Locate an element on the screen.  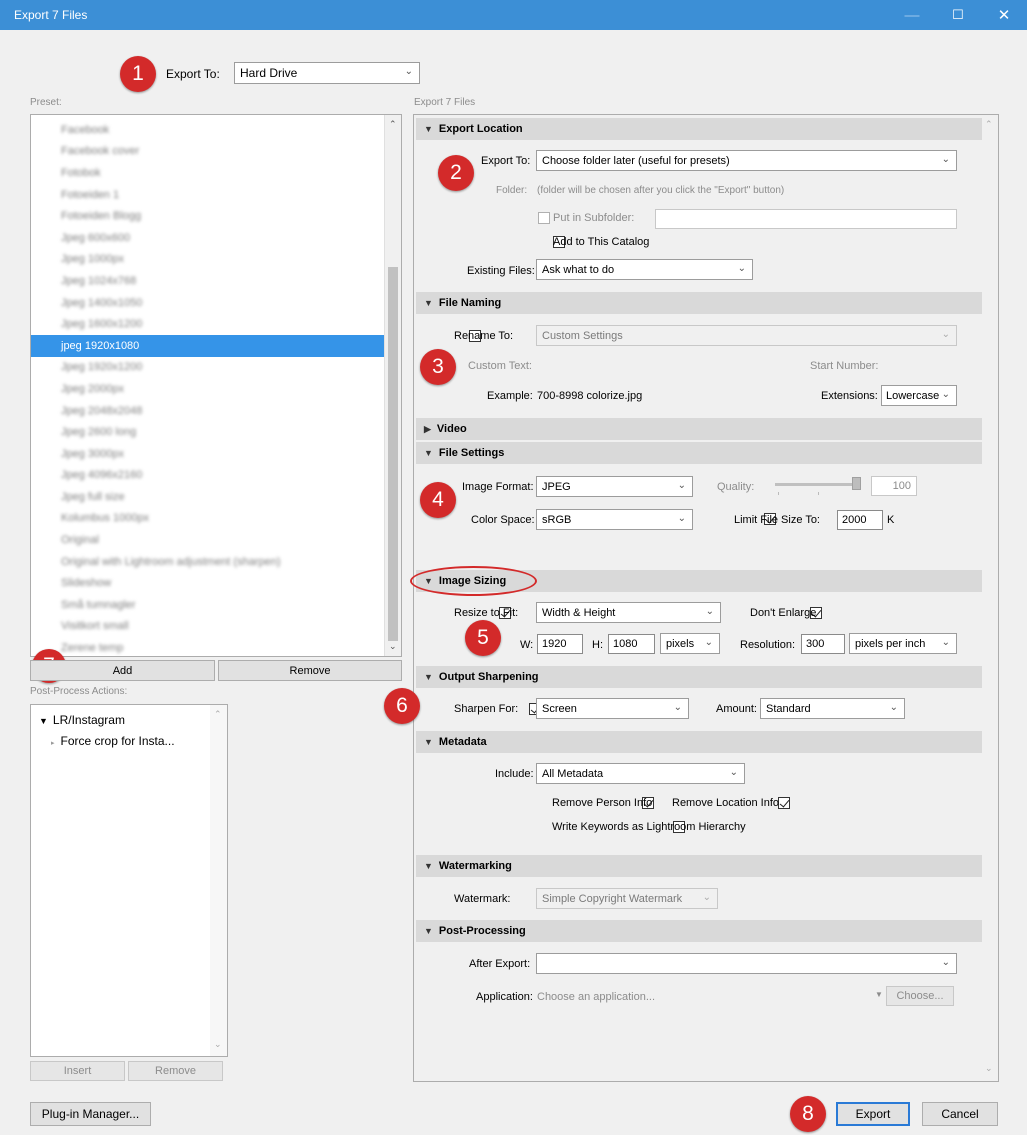
preset-item: Jpeg 600x600 is located at coordinates (208, 238).